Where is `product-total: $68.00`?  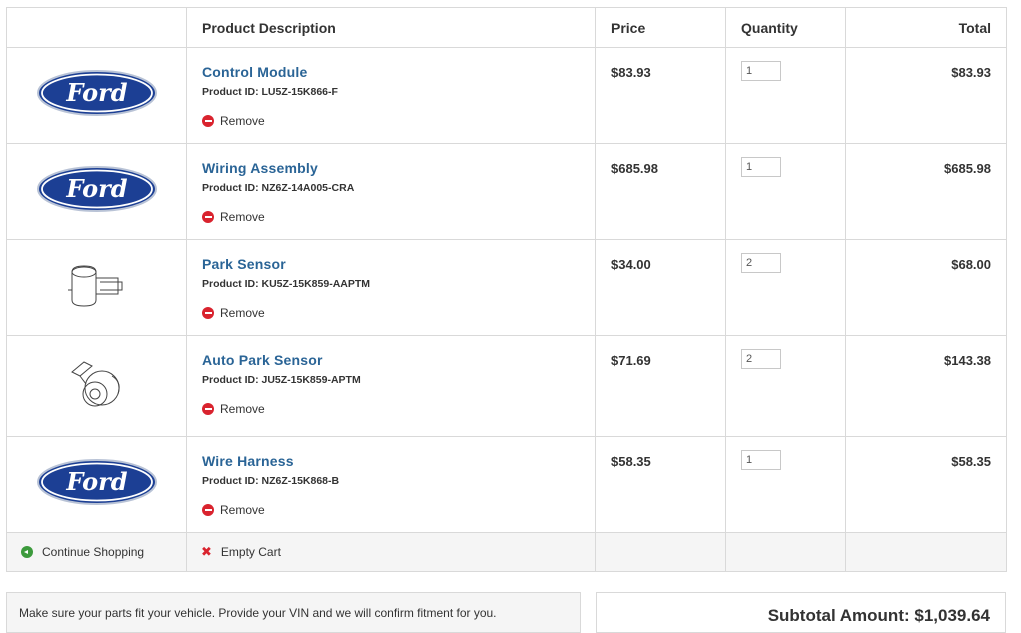 product-total: $68.00 is located at coordinates (926, 287).